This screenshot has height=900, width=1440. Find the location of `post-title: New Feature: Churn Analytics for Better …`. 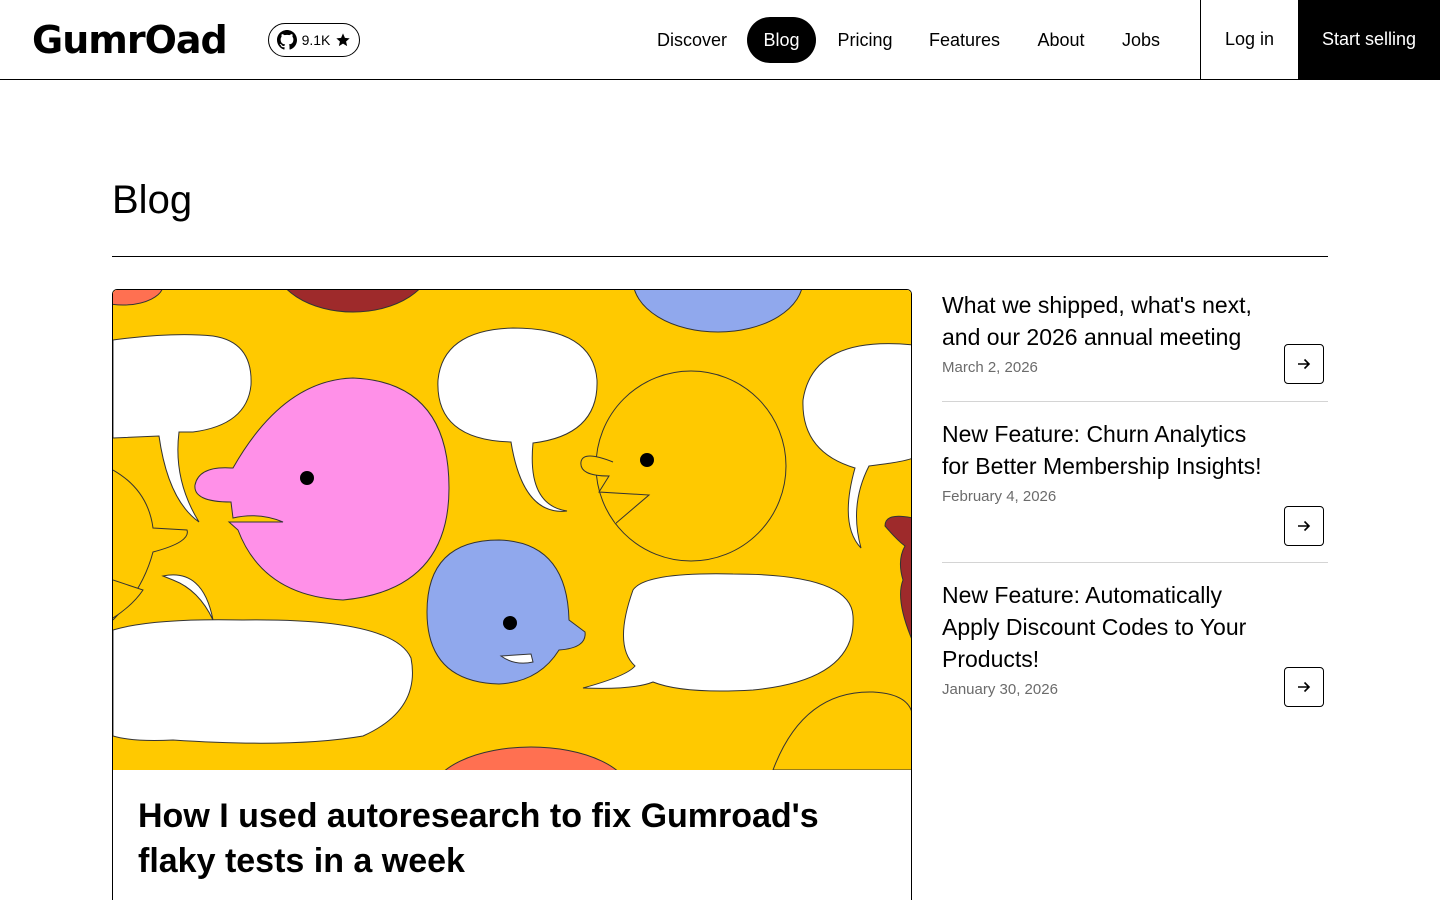

post-title: New Feature: Churn Analytics for Better … is located at coordinates (1107, 450).